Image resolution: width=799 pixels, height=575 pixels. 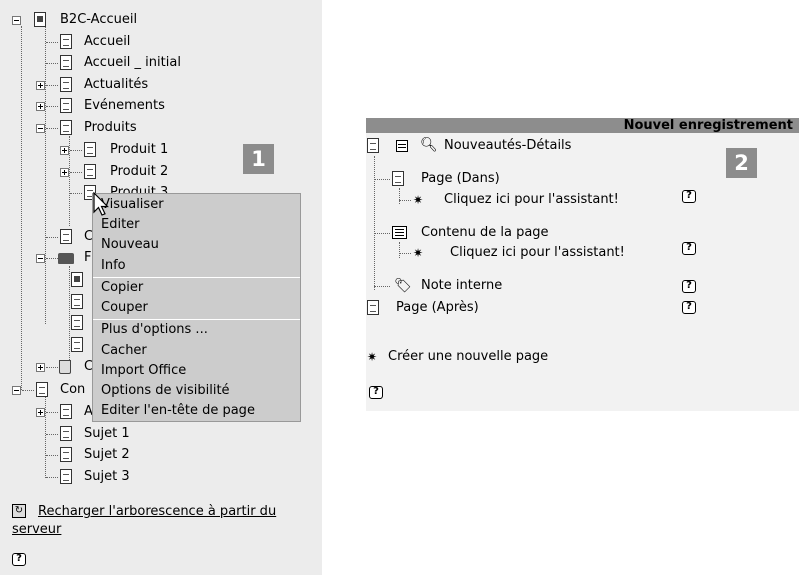 What do you see at coordinates (110, 127) in the screenshot?
I see `tree-item-label: Produits` at bounding box center [110, 127].